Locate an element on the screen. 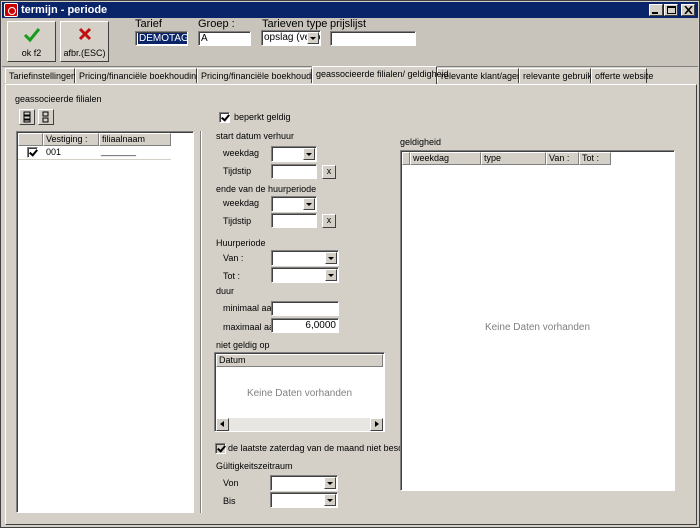  geldigheid-empty: Keine Daten vorhanden is located at coordinates (537, 327).